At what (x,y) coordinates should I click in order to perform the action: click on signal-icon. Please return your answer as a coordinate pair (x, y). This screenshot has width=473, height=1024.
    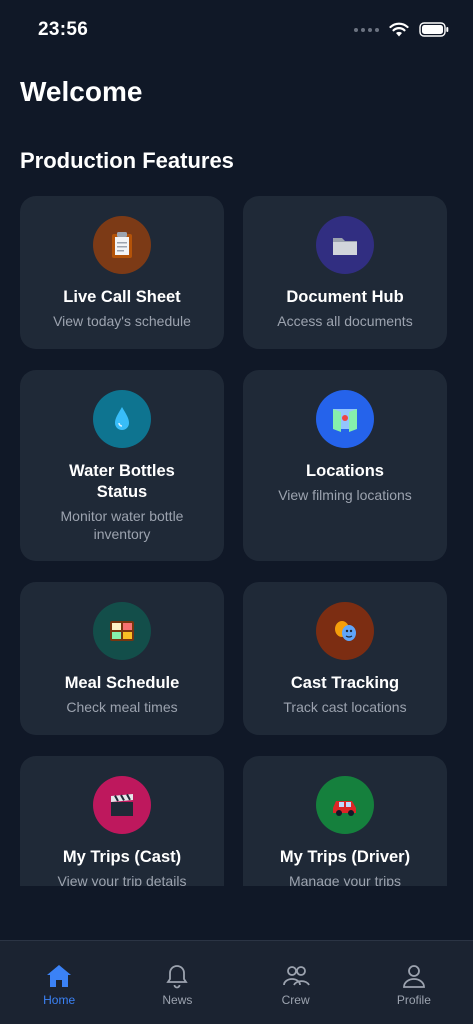
    Looking at the image, I should click on (366, 29).